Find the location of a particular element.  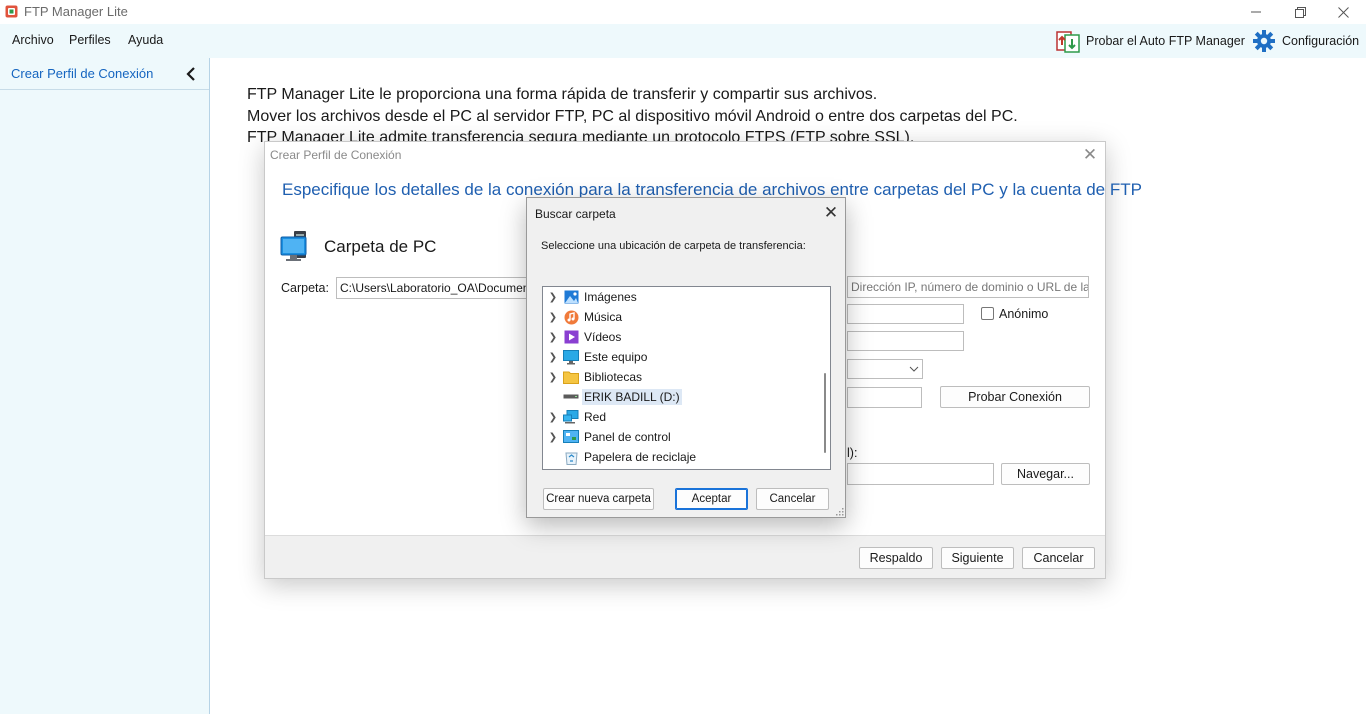

browse-close-icon: ✕ is located at coordinates (831, 213).